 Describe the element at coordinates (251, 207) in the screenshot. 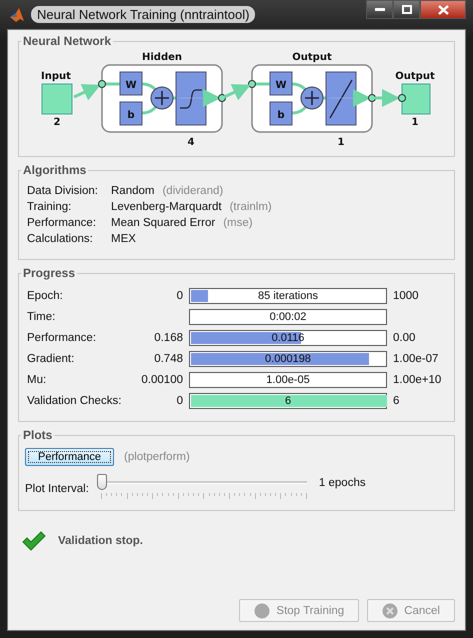

I see `function-name: (trainlm)` at that location.